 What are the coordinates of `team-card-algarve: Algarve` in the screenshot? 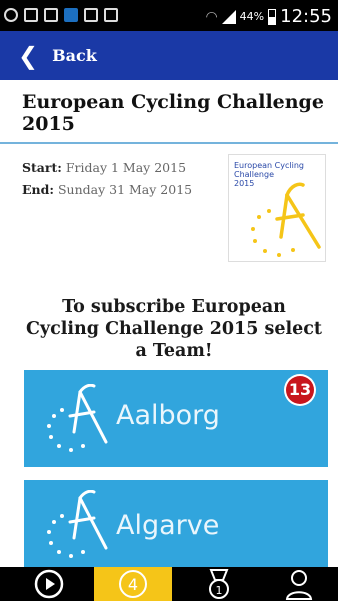 It's located at (176, 523).